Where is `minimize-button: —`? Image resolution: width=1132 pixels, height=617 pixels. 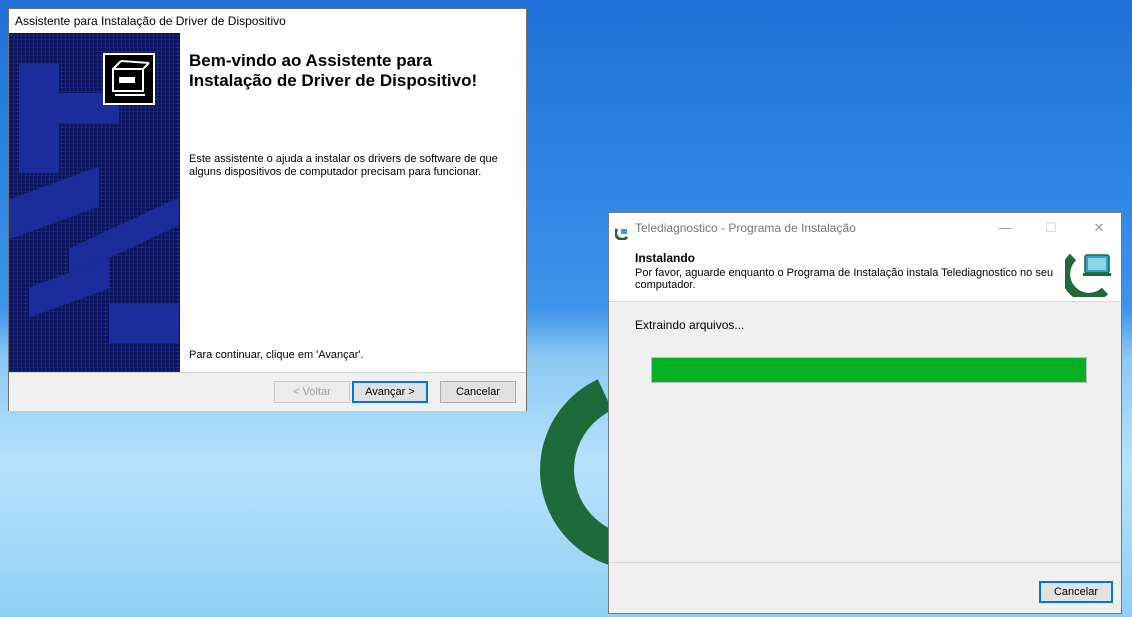
minimize-button: — is located at coordinates (1005, 228).